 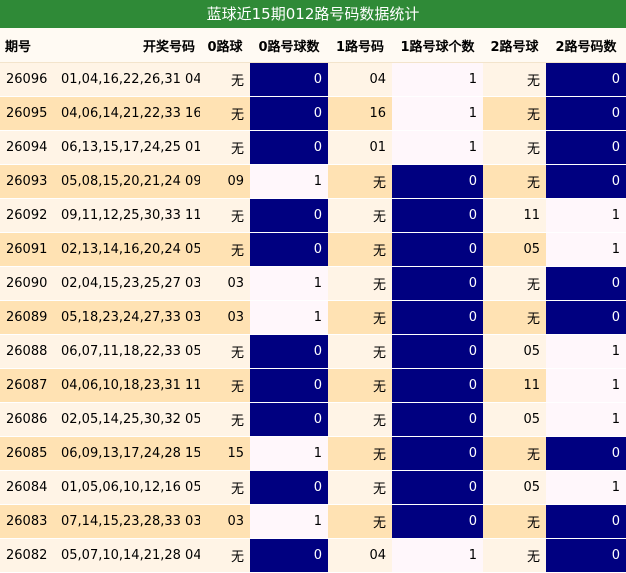 I want to click on table-row: 26091 02,13,14,16,20,24 05 无 0 无 0 05 1, so click(x=313, y=250).